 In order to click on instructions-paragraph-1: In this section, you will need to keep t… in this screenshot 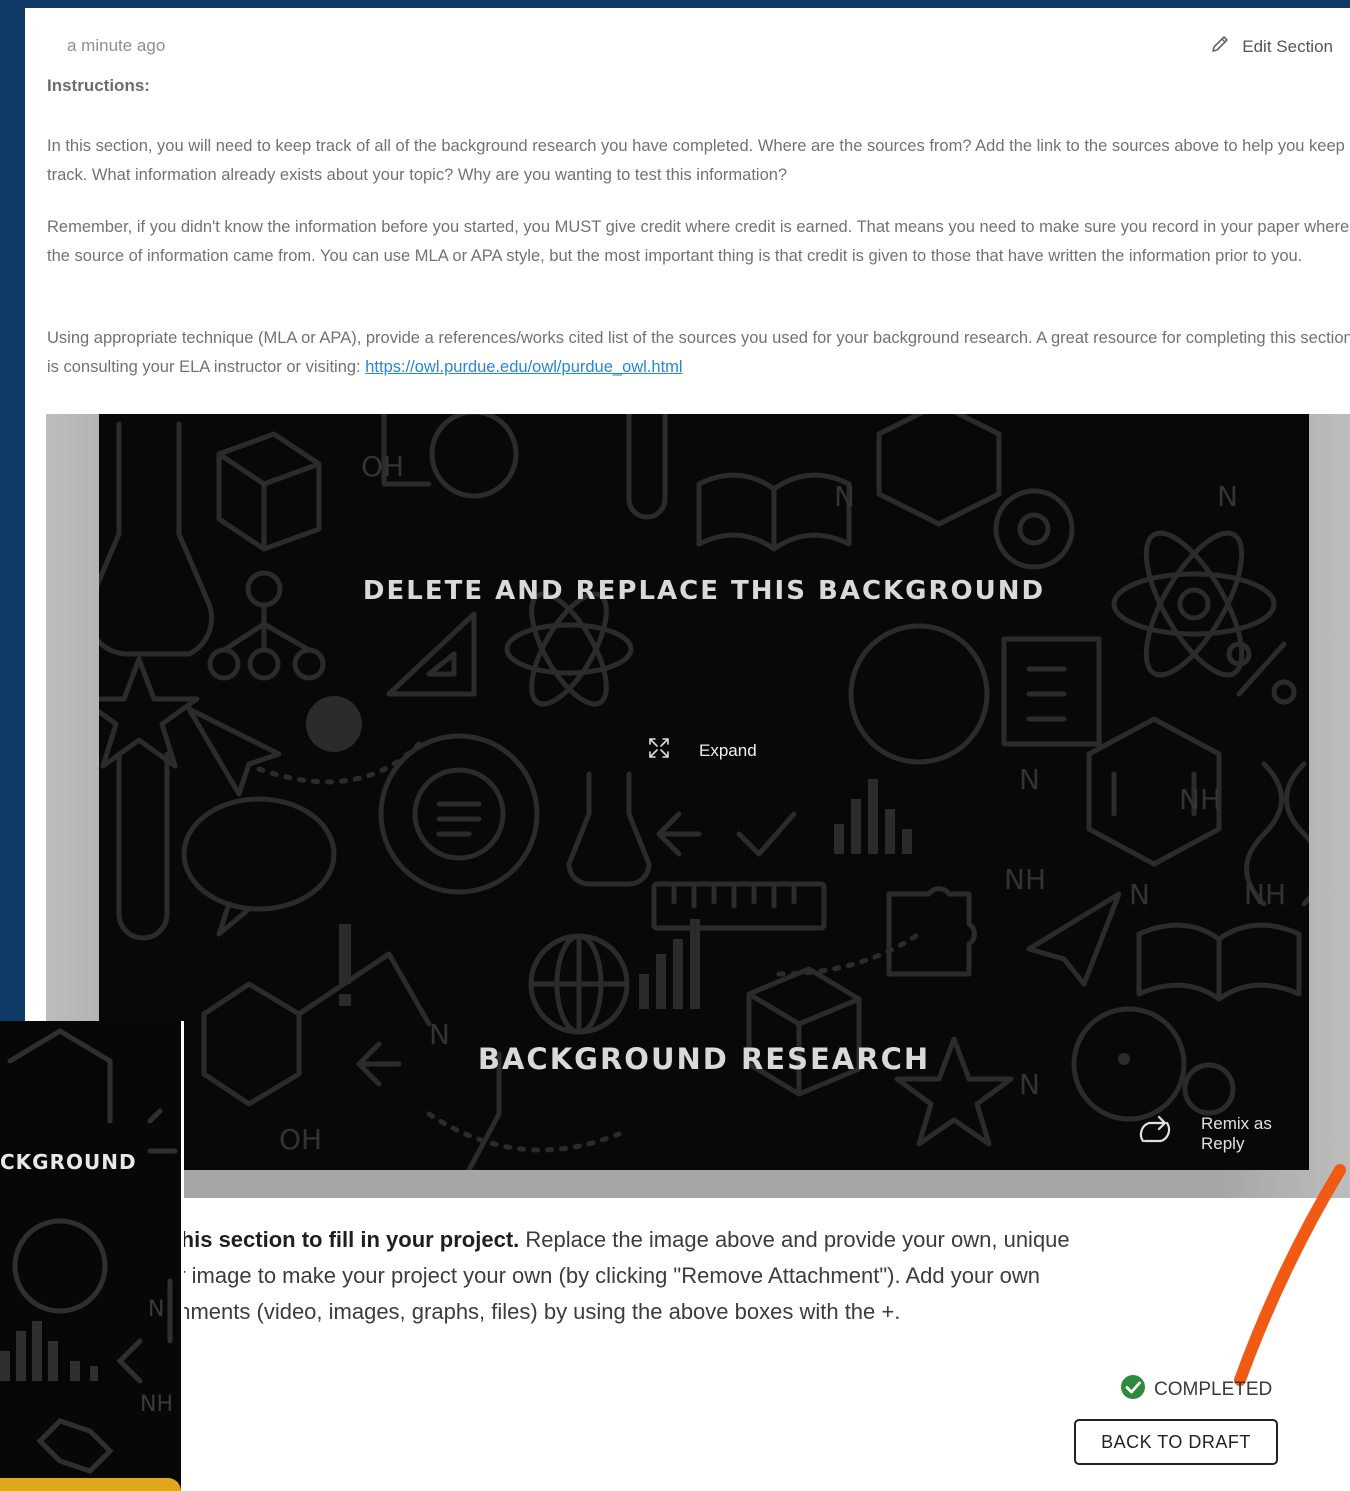, I will do `click(696, 160)`.